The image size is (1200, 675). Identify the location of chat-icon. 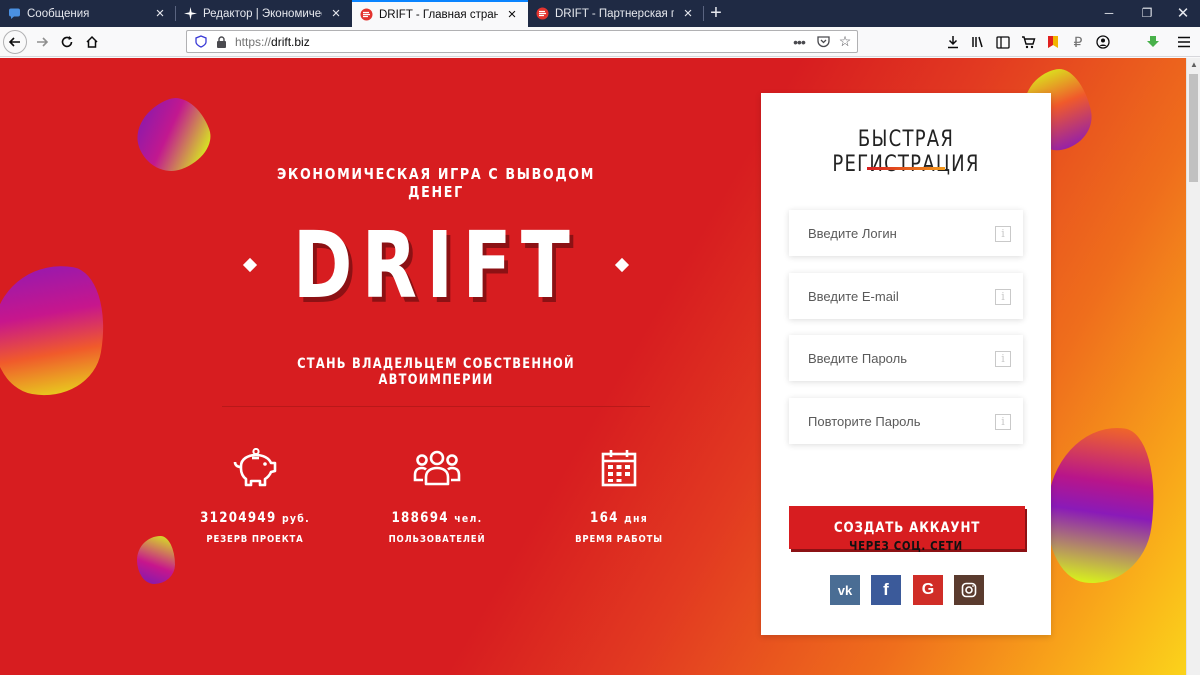
(14, 13).